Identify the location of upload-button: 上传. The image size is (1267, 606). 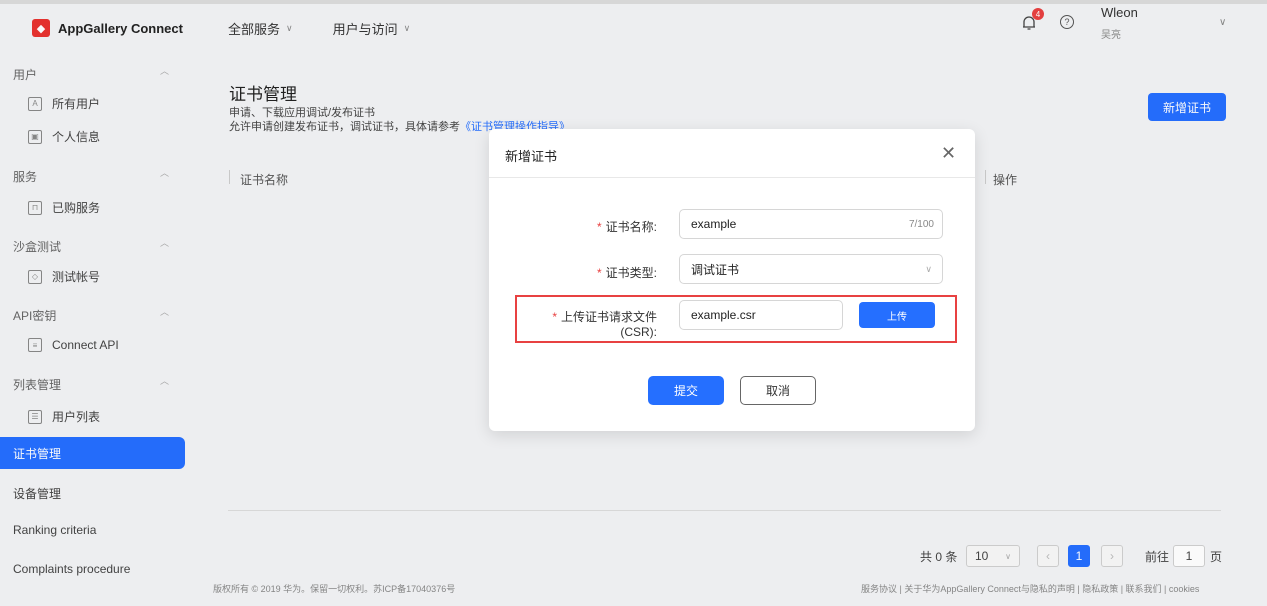
(897, 315).